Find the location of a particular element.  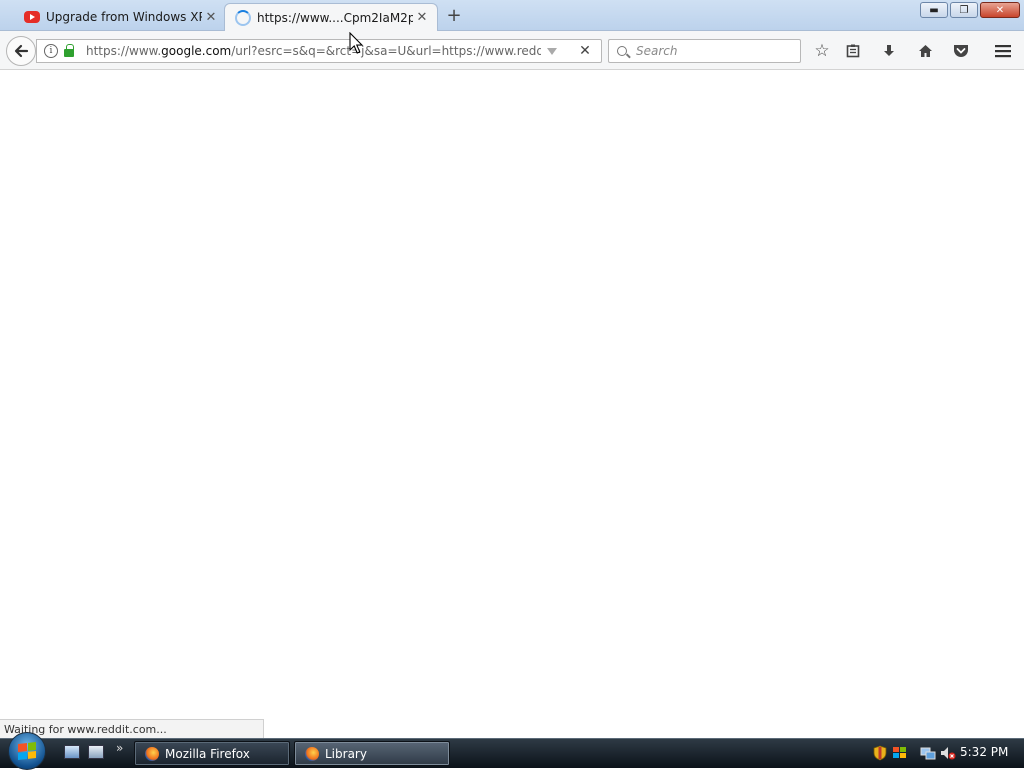

taskbar-button-firefox: Mozilla Firefox is located at coordinates (212, 753).